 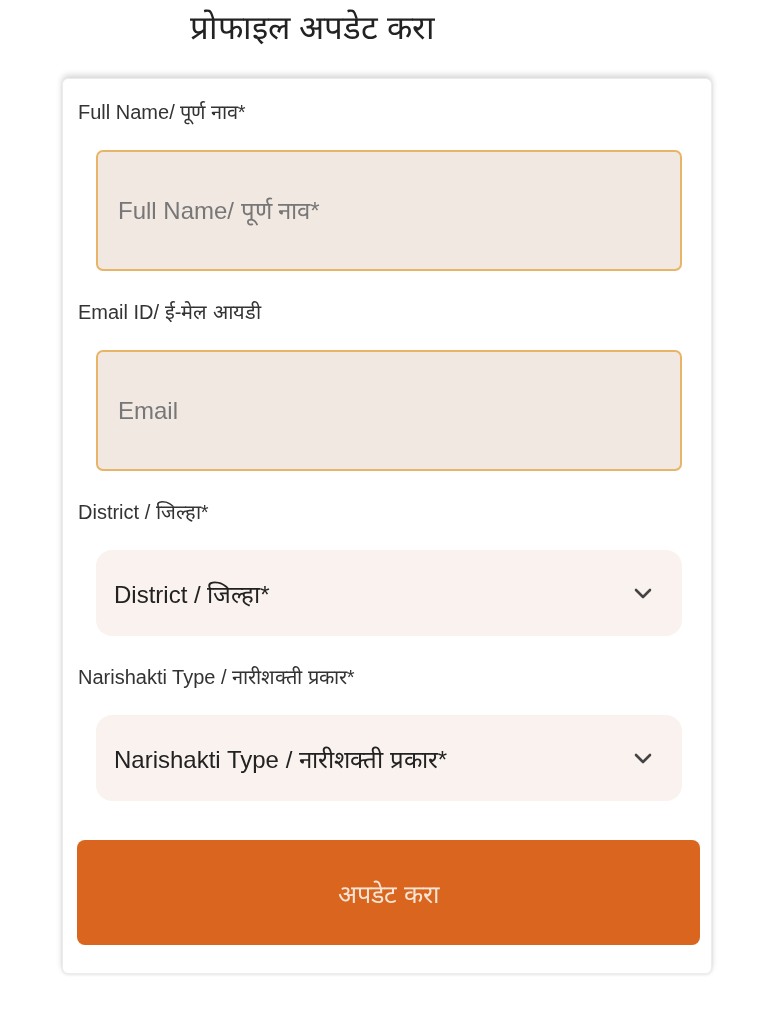 What do you see at coordinates (169, 312) in the screenshot?
I see `field-label: Email ID/ ई-मेल आयडी` at bounding box center [169, 312].